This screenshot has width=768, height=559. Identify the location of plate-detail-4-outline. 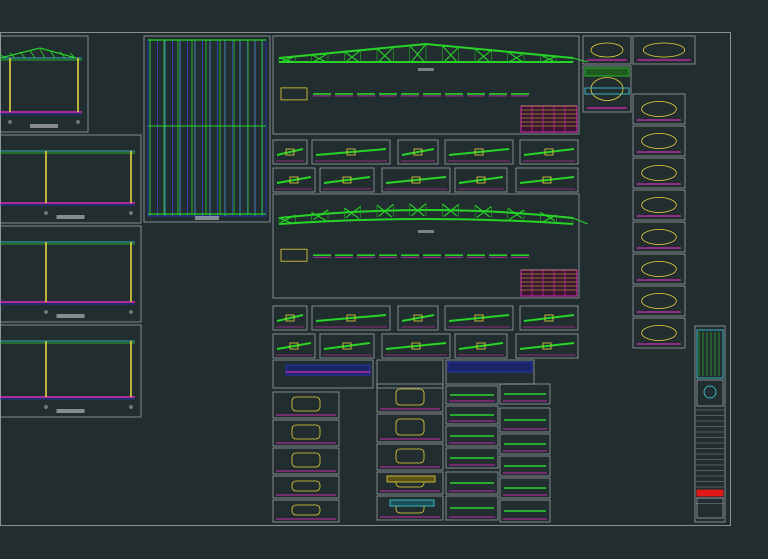
(659, 141).